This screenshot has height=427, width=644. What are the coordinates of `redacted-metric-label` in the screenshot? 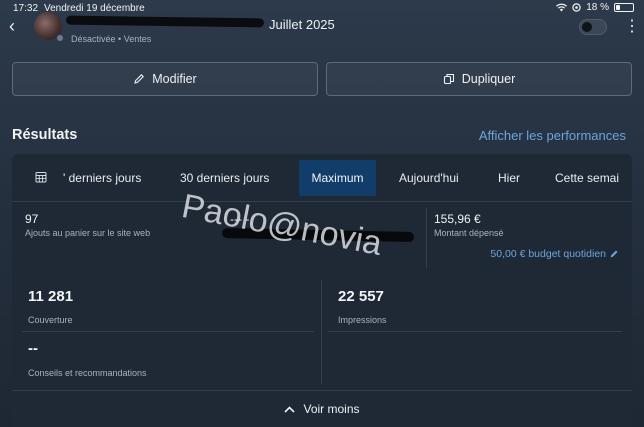 It's located at (318, 235).